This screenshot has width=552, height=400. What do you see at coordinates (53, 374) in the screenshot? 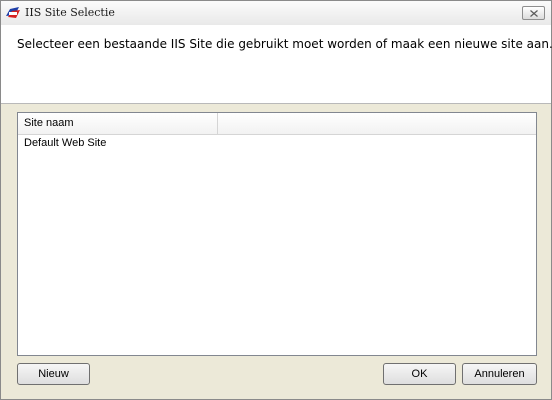
I see `new-button: Nieuw` at bounding box center [53, 374].